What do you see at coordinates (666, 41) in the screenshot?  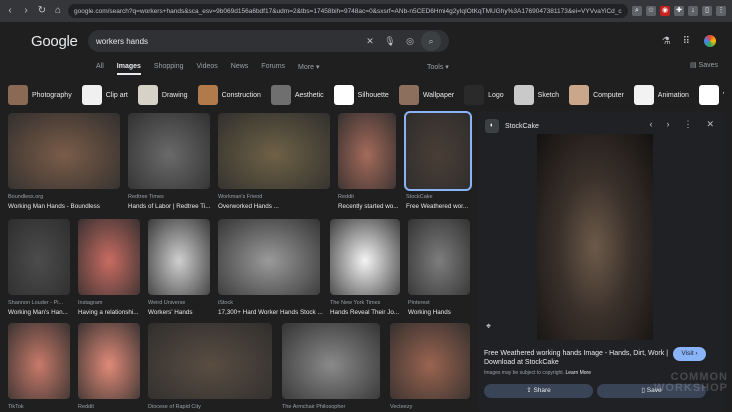 I see `labs-icon: ⚗` at bounding box center [666, 41].